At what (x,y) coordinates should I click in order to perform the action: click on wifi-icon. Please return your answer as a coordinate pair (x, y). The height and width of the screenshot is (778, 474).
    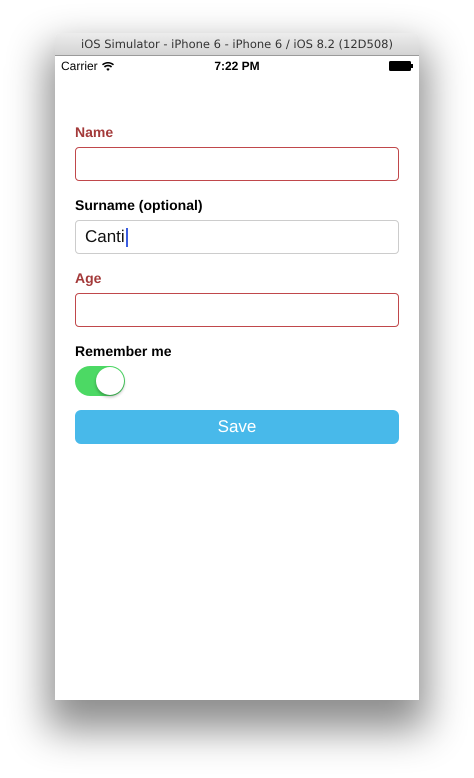
    Looking at the image, I should click on (108, 66).